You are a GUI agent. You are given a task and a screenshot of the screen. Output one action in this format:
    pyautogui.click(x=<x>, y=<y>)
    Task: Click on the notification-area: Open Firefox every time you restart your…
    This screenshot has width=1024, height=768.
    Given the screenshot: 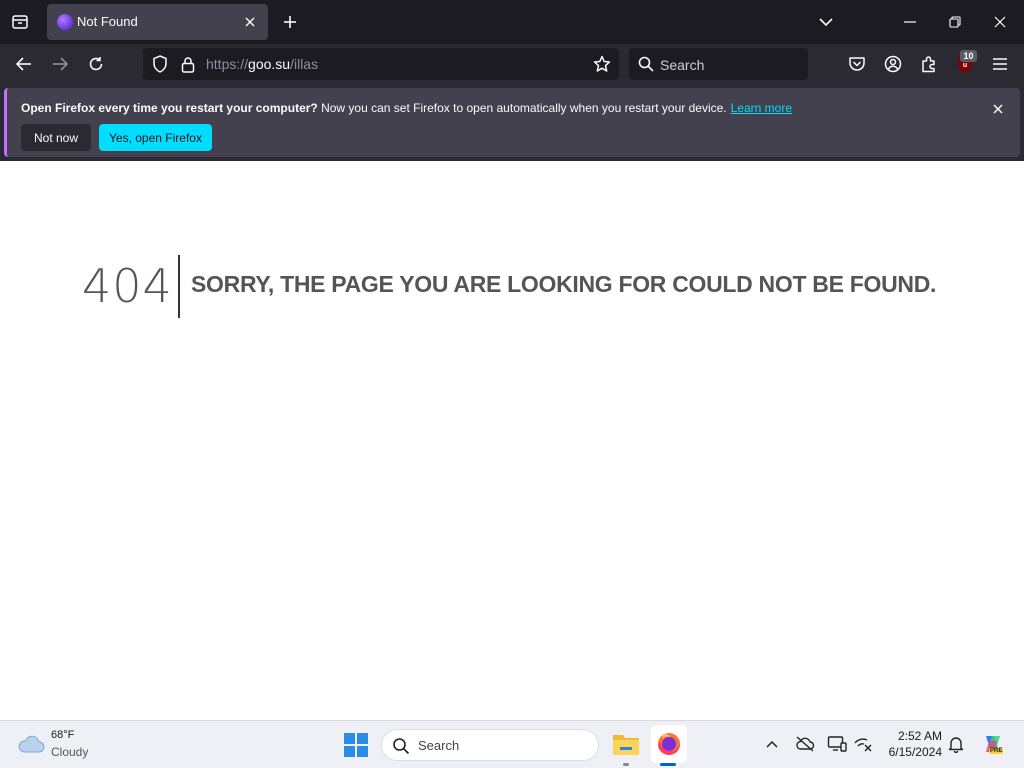 What is the action you would take?
    pyautogui.click(x=512, y=123)
    